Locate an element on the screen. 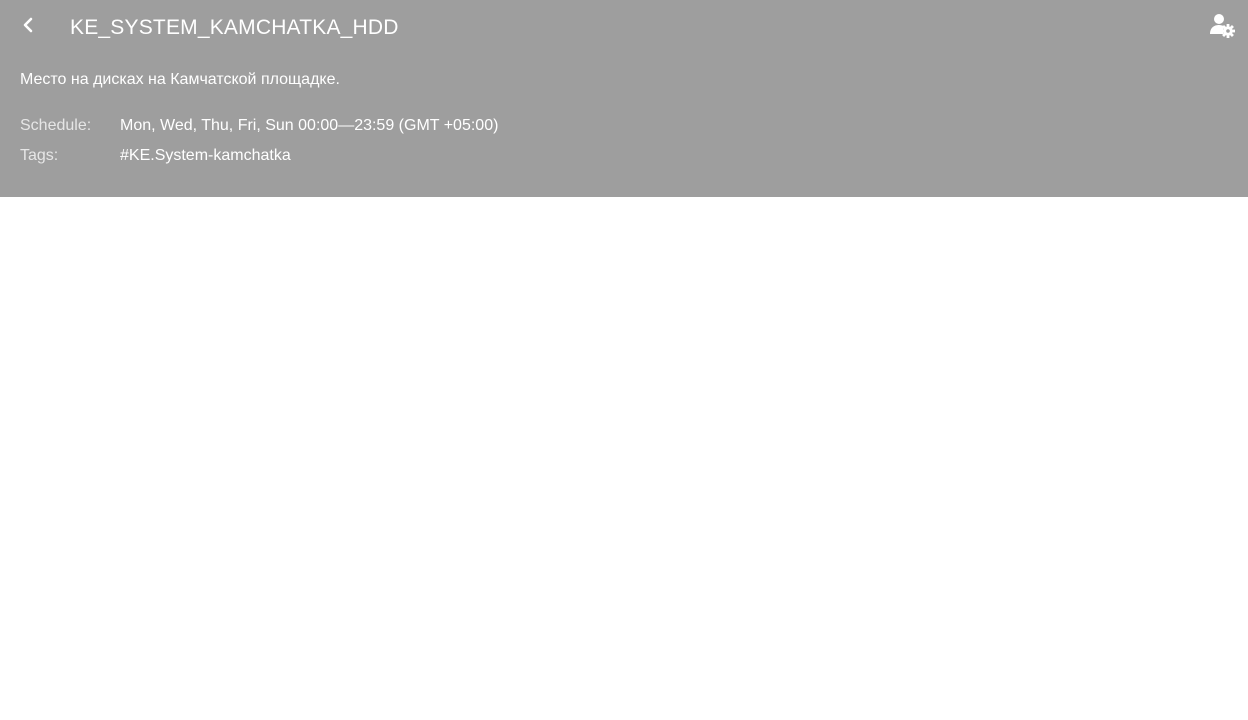 The height and width of the screenshot is (720, 1248). user-settings-icon is located at coordinates (1222, 28).